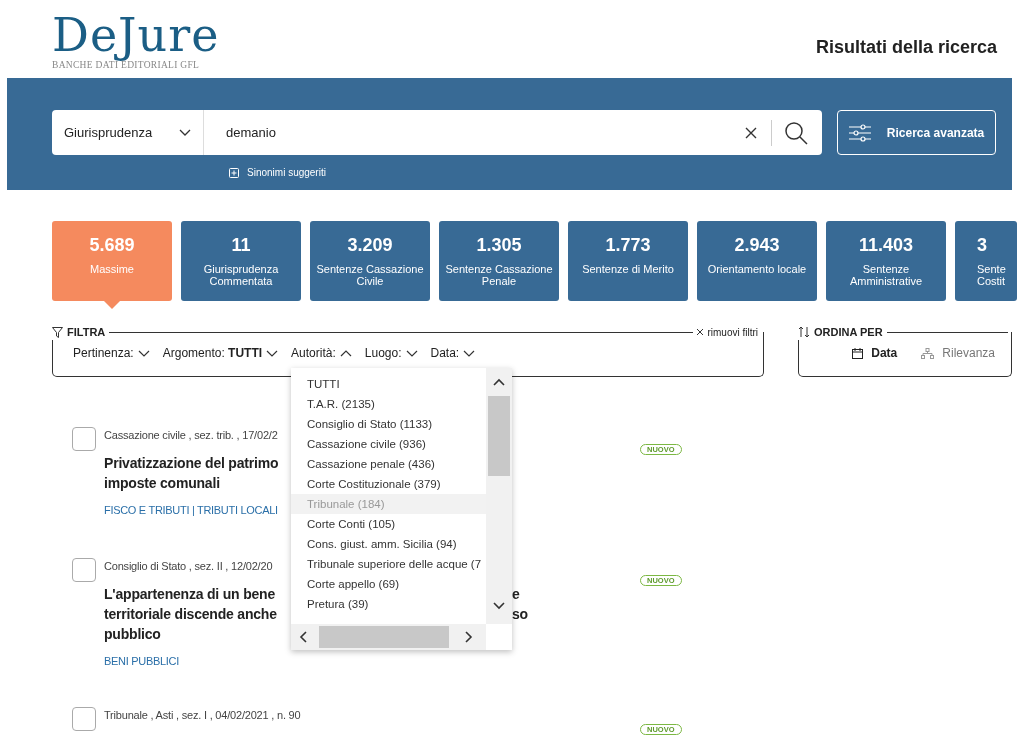  What do you see at coordinates (499, 496) in the screenshot?
I see `vertical-scrollbar` at bounding box center [499, 496].